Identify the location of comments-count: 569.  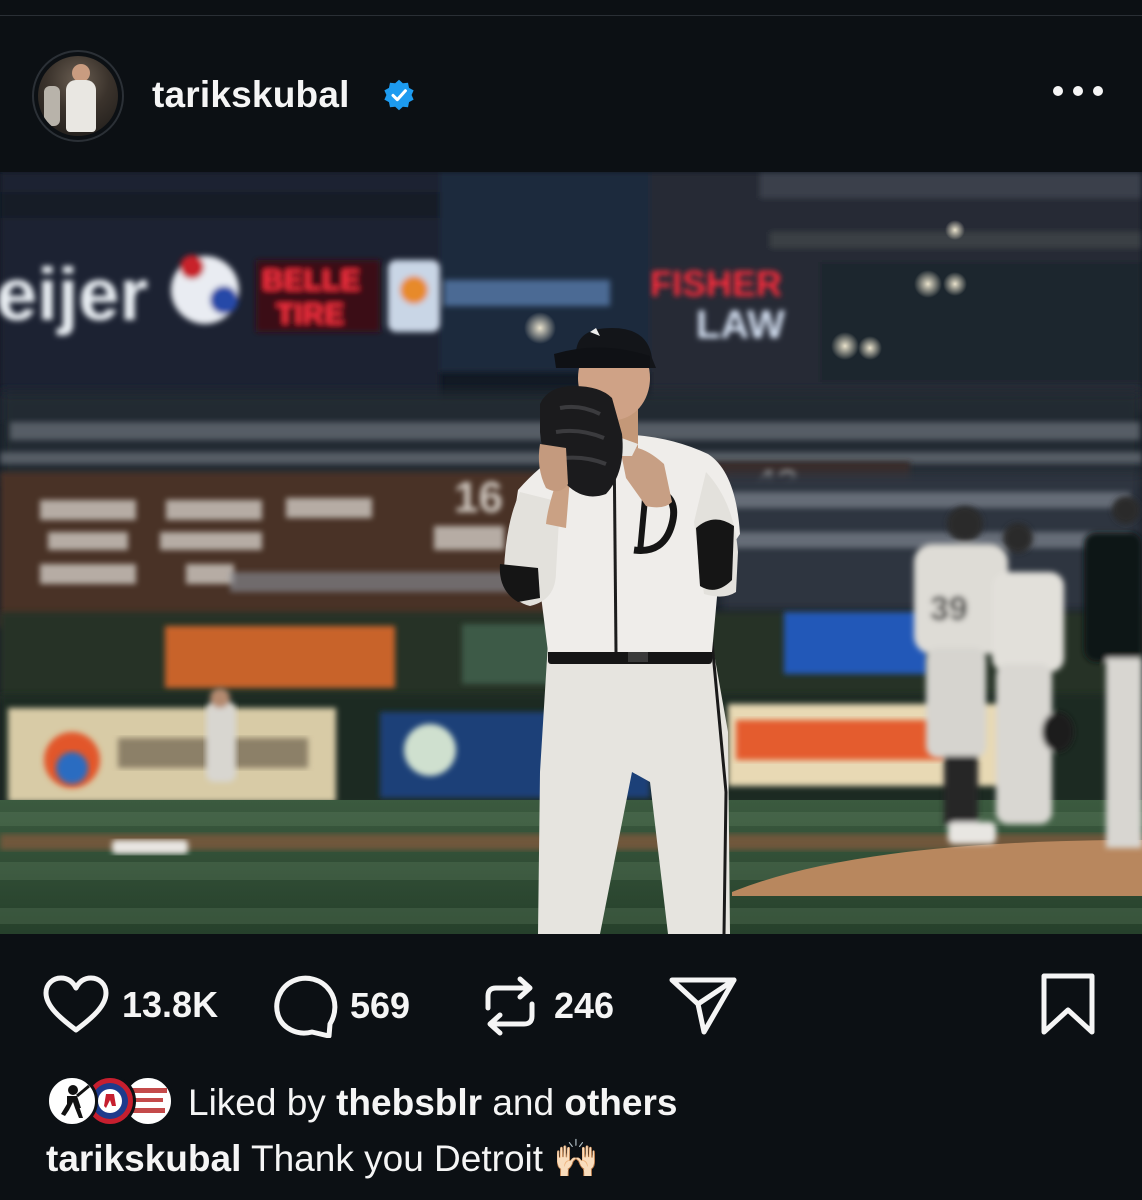
(380, 1005).